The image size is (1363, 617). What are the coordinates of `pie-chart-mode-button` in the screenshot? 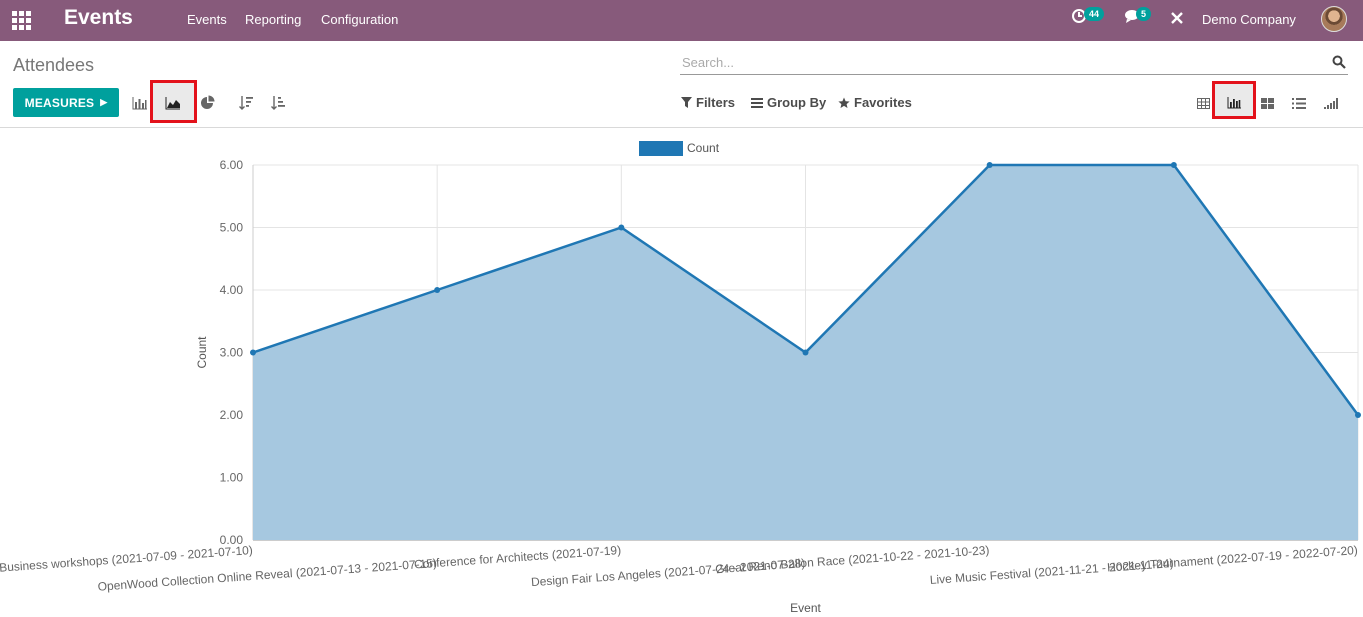 It's located at (207, 103).